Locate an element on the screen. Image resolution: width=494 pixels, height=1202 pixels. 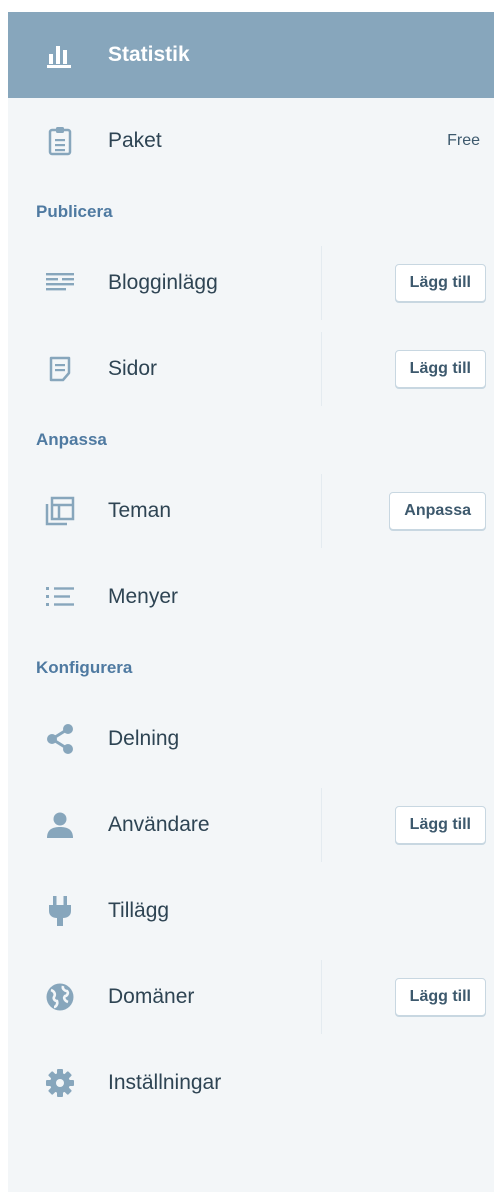
sidebar-item-domains: Domäner Lägg till is located at coordinates (251, 997).